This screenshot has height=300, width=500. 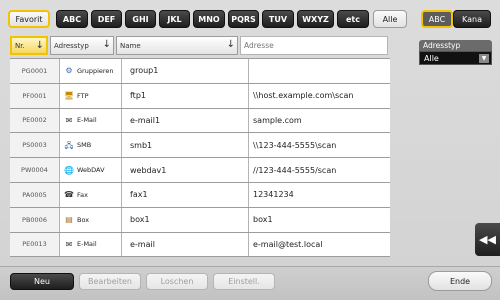 I want to click on row-address: sample.com, so click(x=277, y=120).